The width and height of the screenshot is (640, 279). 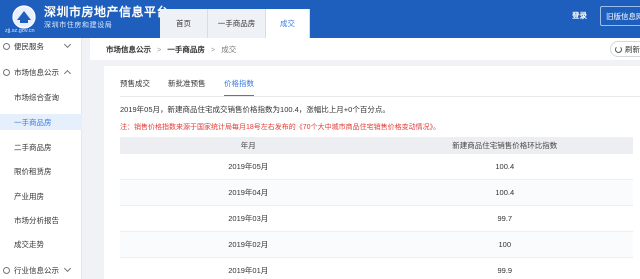 I want to click on sidebar-item-market-query: 市场综合查询, so click(x=41, y=97).